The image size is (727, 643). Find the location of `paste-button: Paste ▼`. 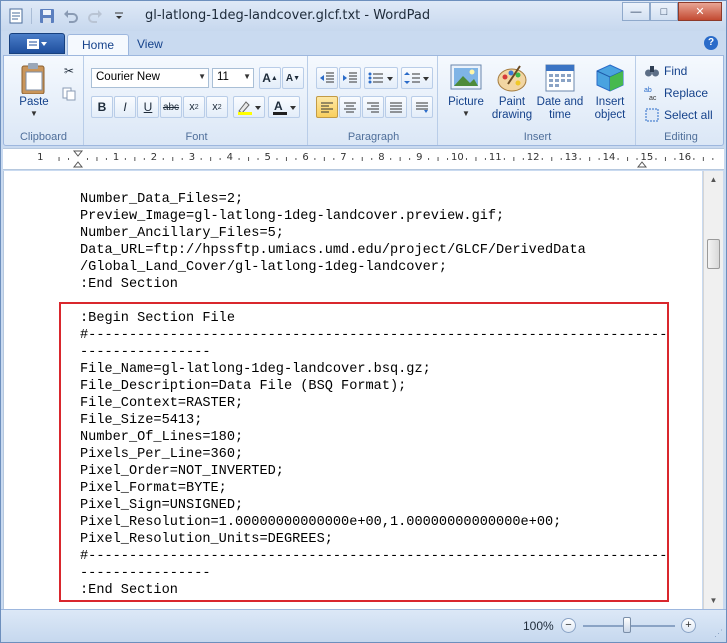

paste-button: Paste ▼ is located at coordinates (34, 90).